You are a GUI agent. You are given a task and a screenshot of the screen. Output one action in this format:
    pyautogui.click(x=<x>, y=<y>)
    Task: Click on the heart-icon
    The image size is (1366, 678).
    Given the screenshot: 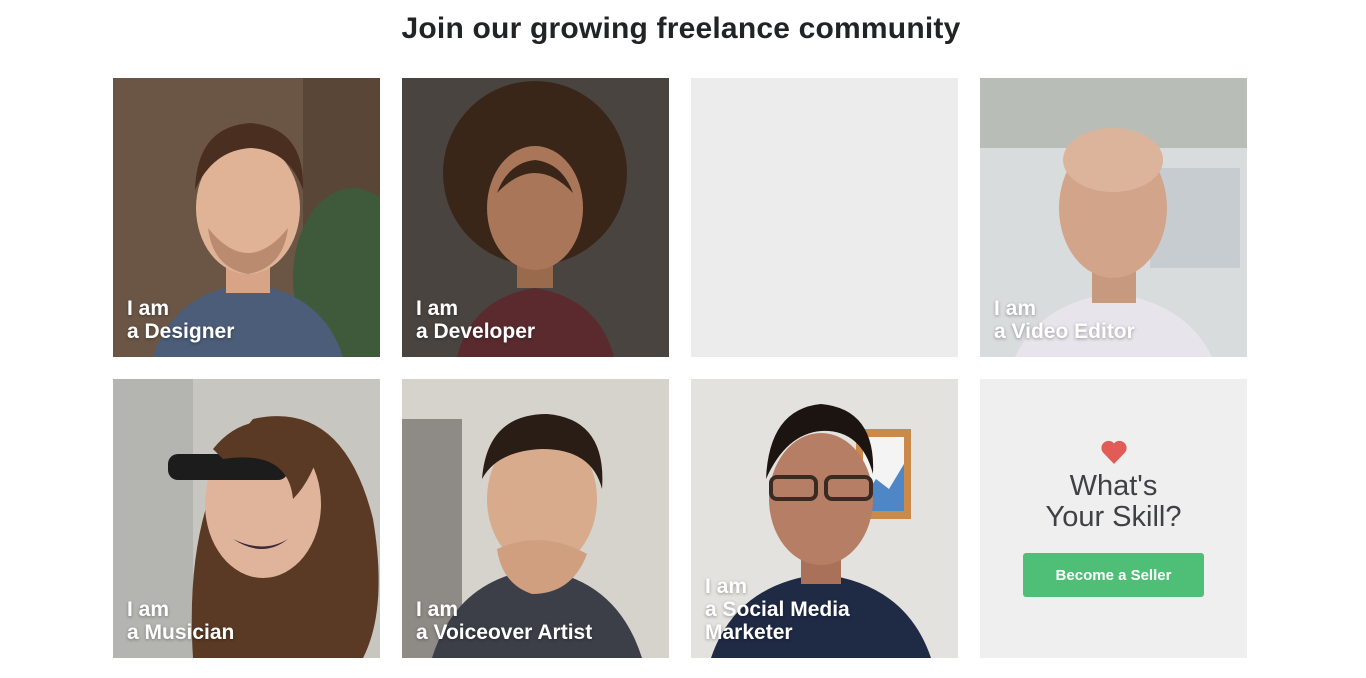 What is the action you would take?
    pyautogui.click(x=1113, y=452)
    